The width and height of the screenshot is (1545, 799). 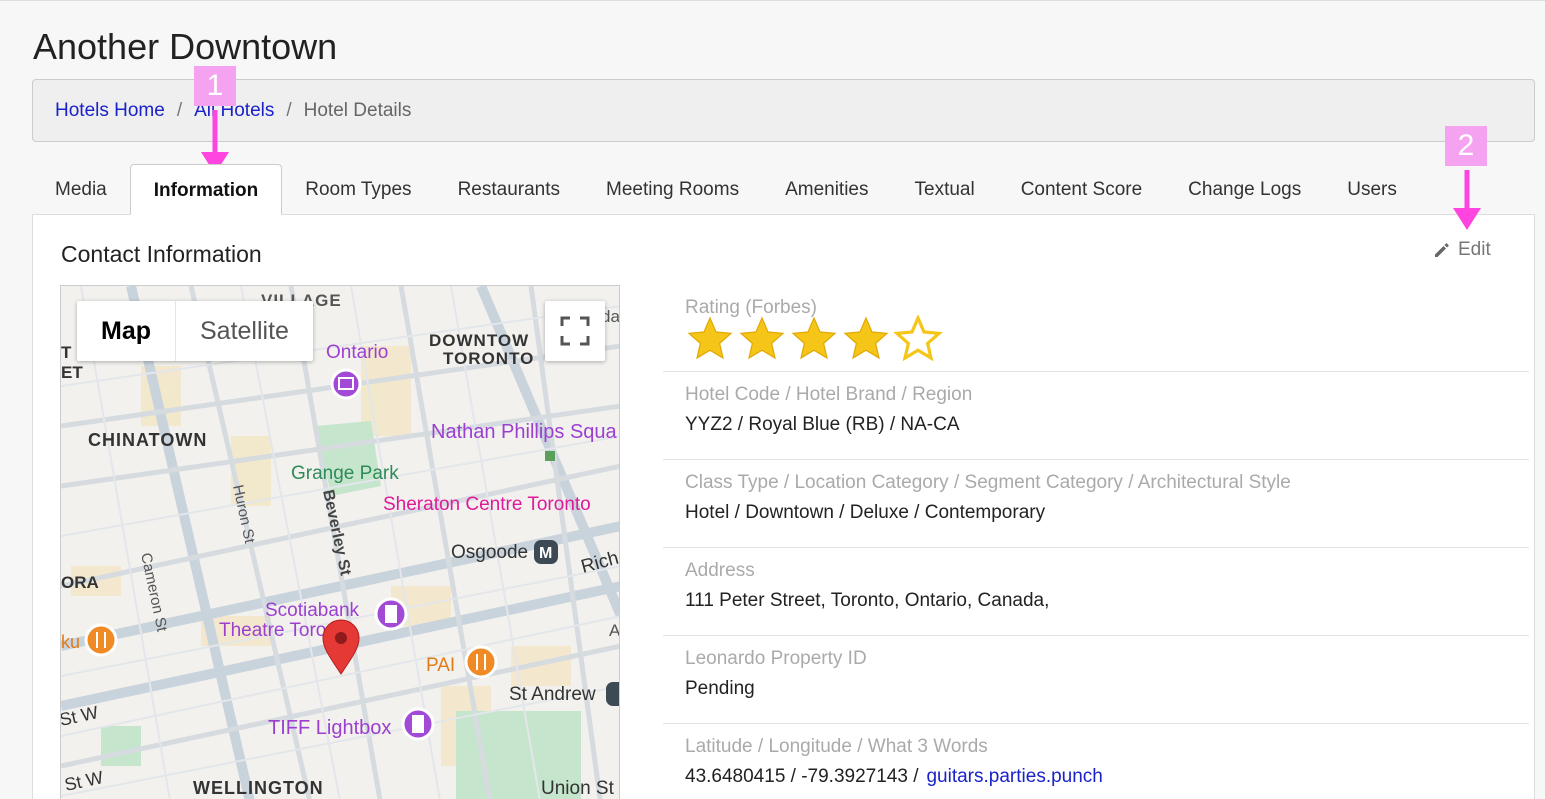 I want to click on map-type-toggle: Map Satellite, so click(x=195, y=331).